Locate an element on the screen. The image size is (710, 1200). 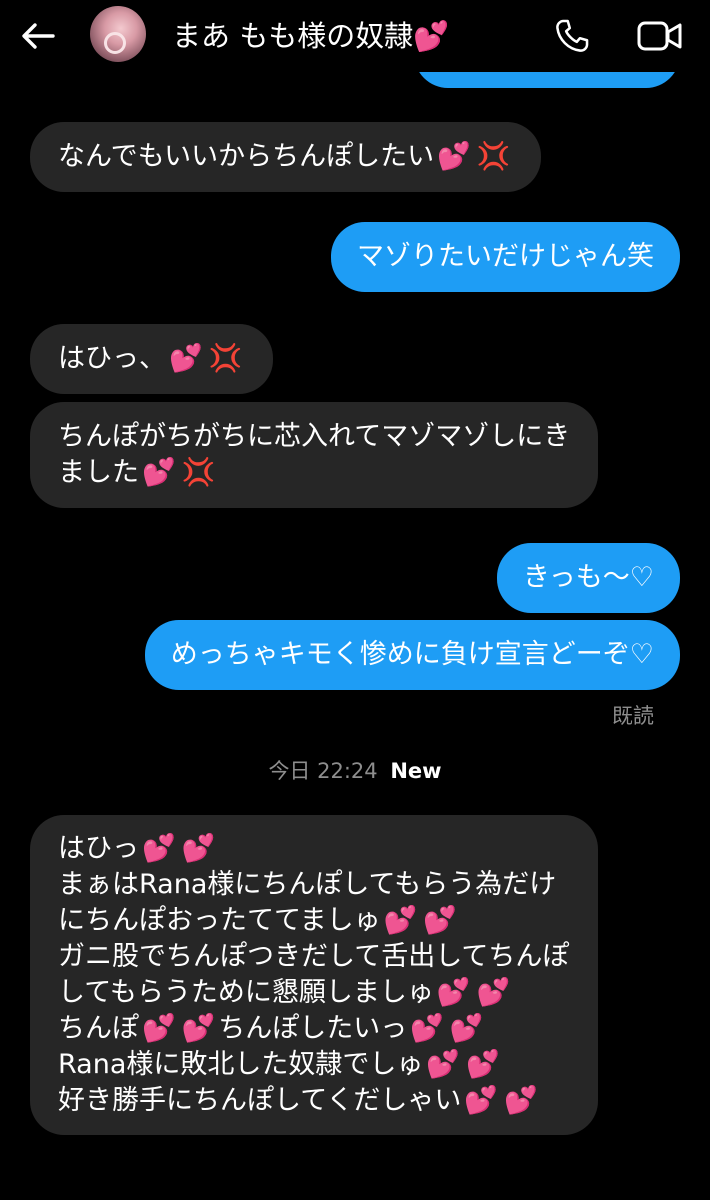
read-receipt: 既読 is located at coordinates (633, 716).